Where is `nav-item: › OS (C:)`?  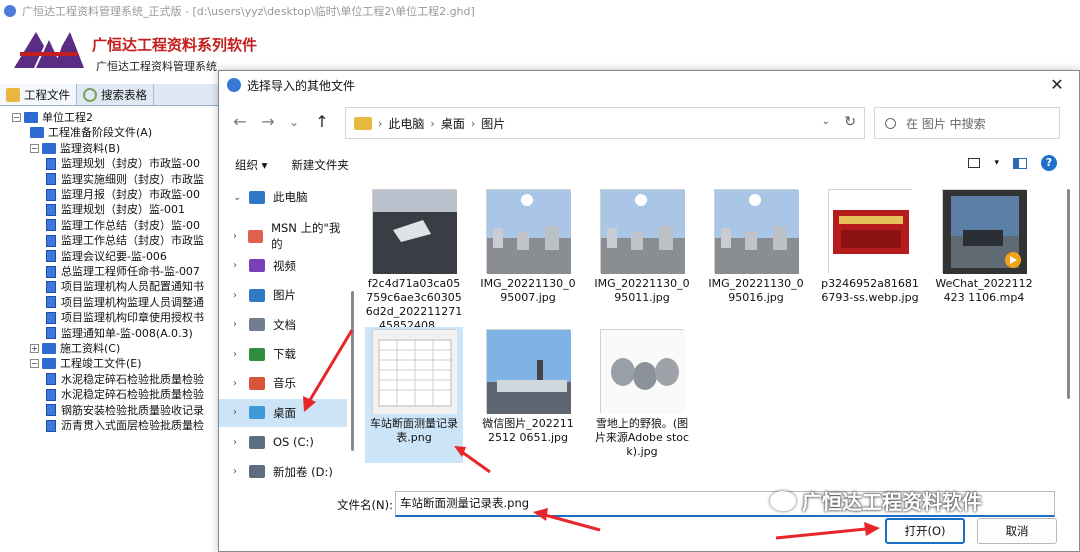
nav-item: › OS (C:) is located at coordinates (283, 442).